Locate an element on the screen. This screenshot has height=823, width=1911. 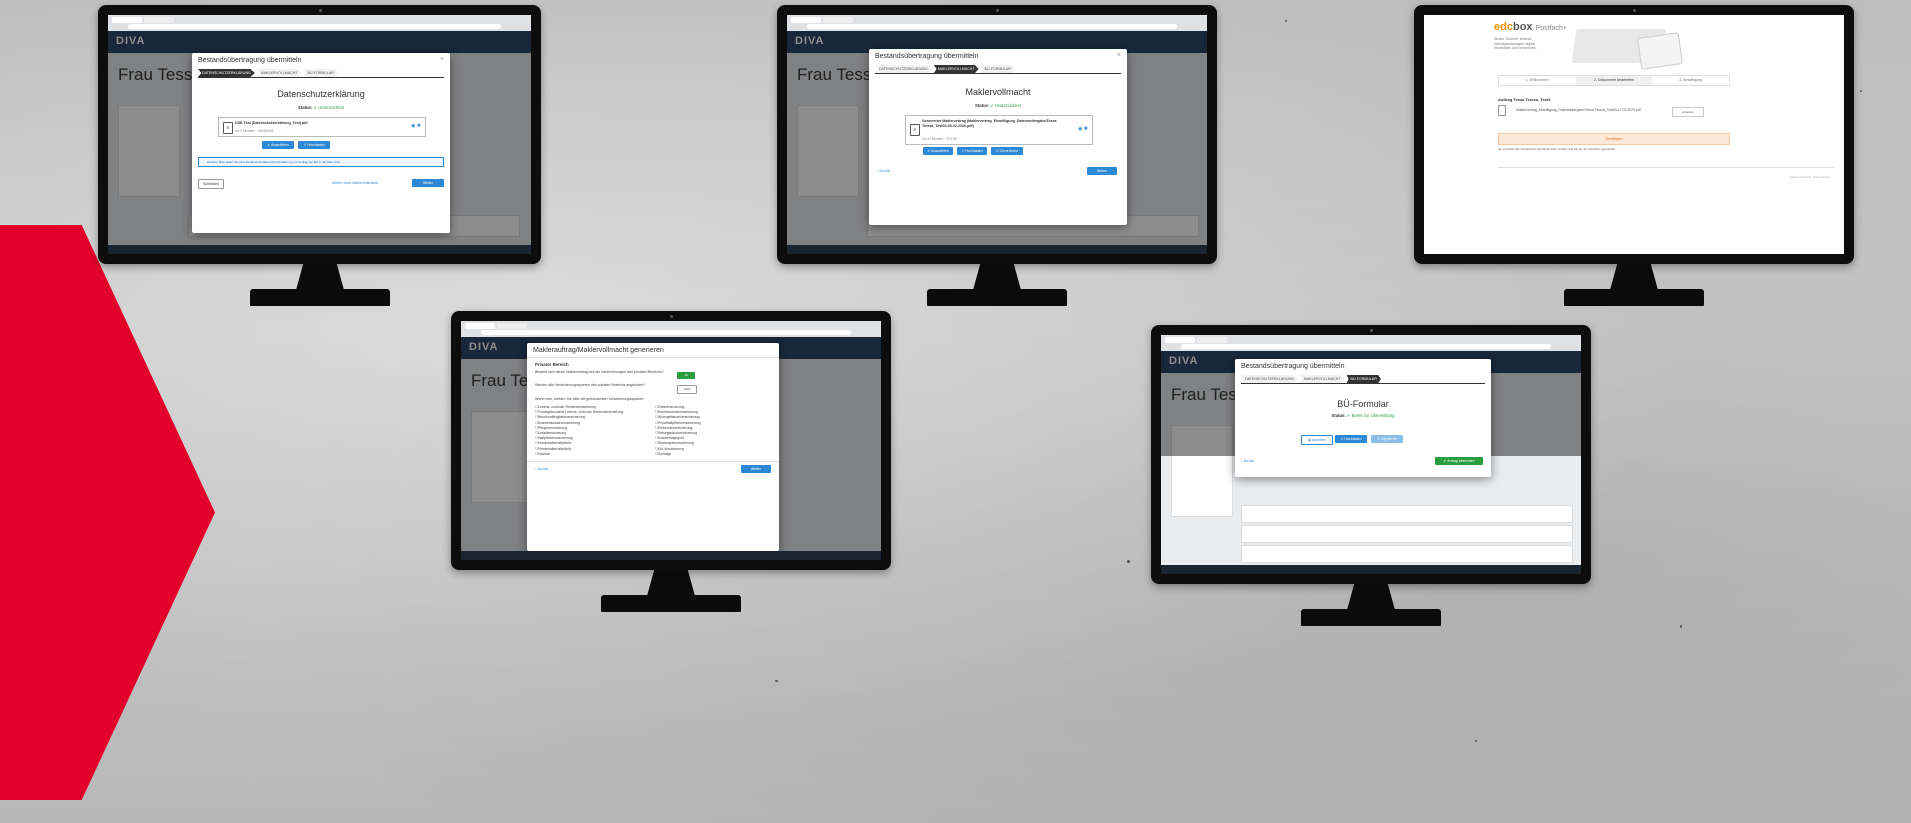
checkbox-option: Hausrat is located at coordinates (593, 454).